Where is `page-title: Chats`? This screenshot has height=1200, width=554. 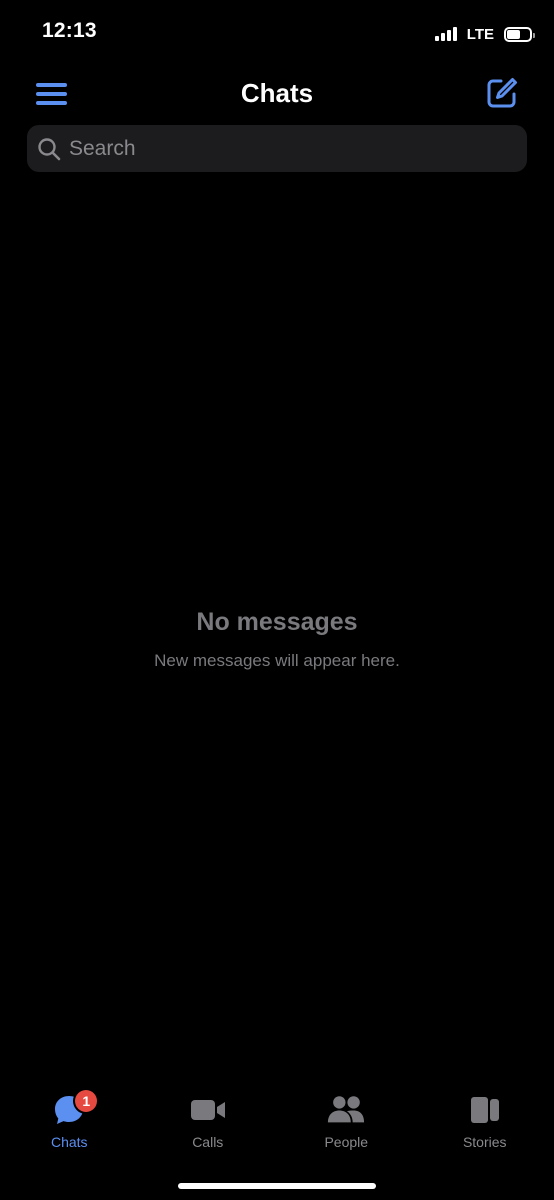 page-title: Chats is located at coordinates (277, 93).